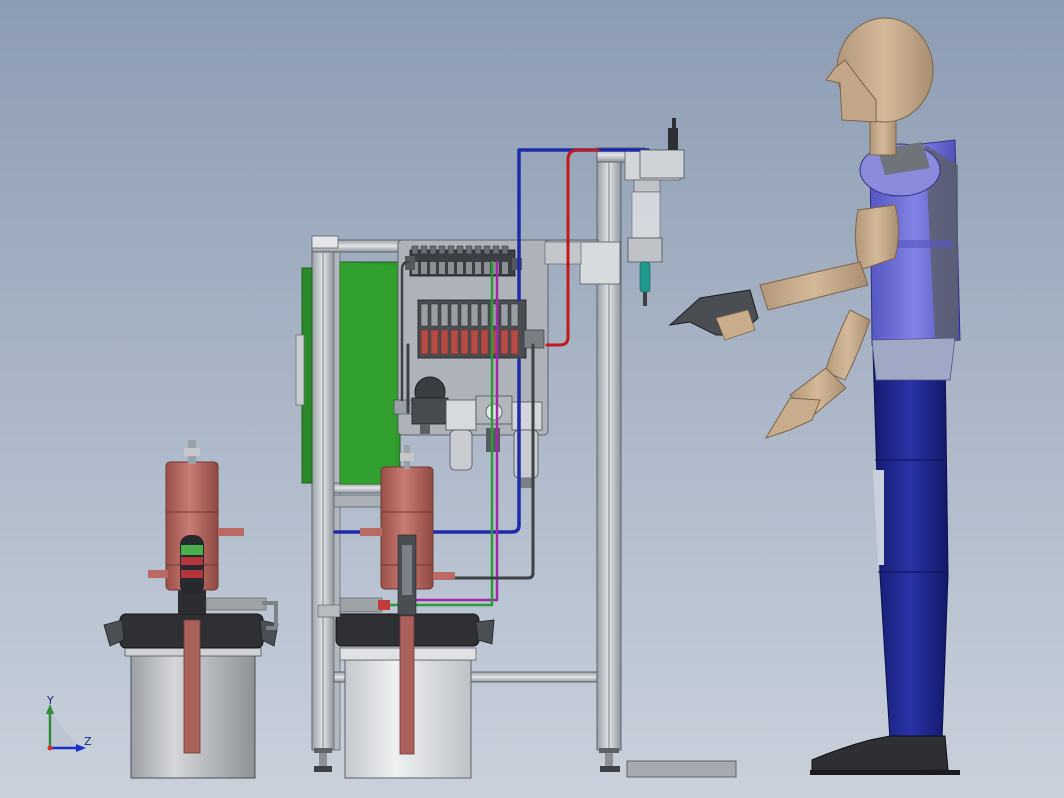 The image size is (1064, 798). I want to click on valve-bank-upper, so click(463, 261).